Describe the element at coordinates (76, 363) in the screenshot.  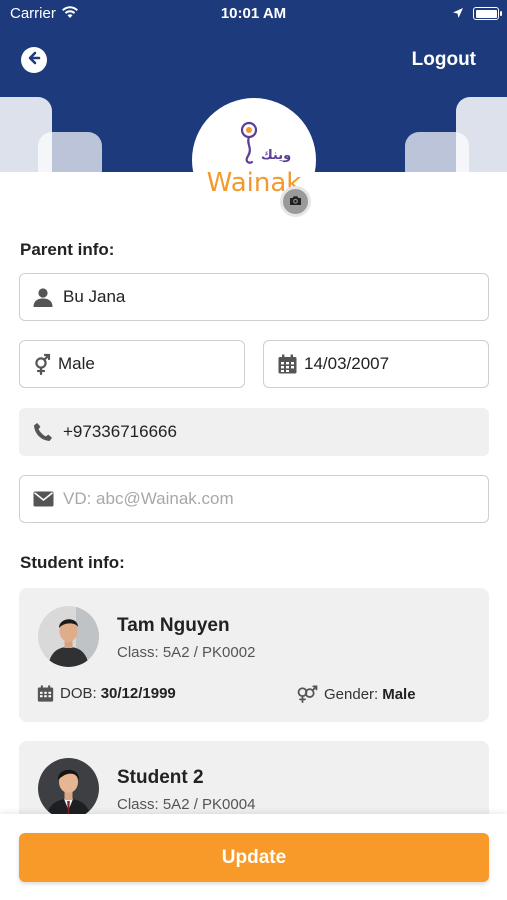
I see `gender-value: Male` at that location.